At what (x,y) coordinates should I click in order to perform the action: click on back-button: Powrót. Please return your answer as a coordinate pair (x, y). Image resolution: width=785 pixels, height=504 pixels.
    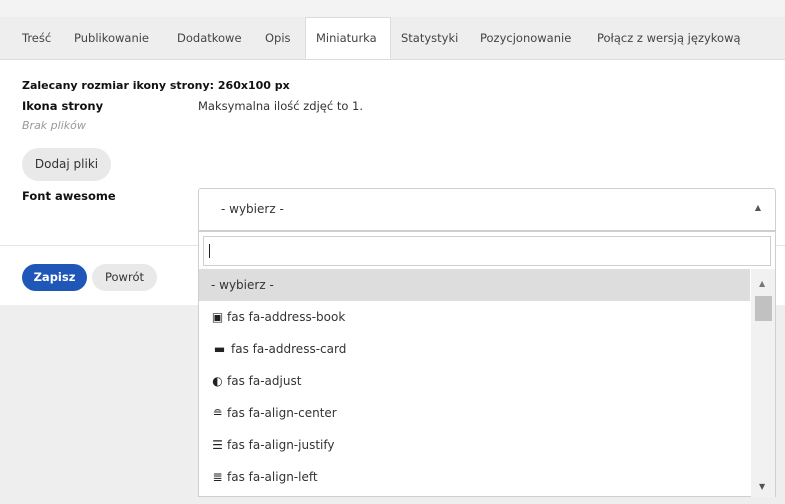
    Looking at the image, I should click on (124, 277).